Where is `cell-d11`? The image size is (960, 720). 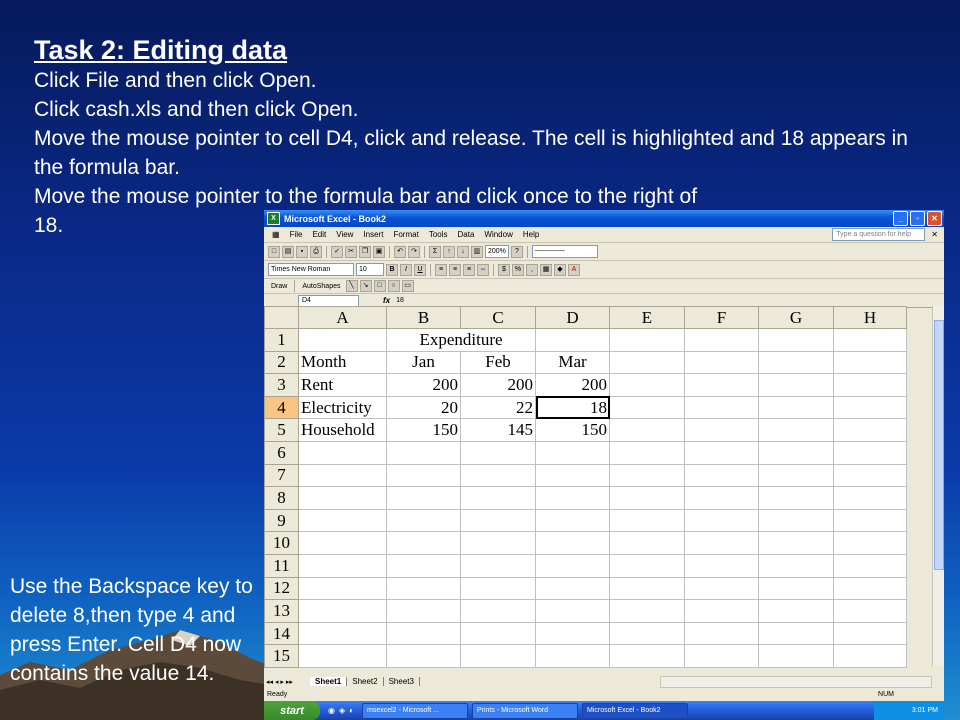
cell-d11 is located at coordinates (572, 565).